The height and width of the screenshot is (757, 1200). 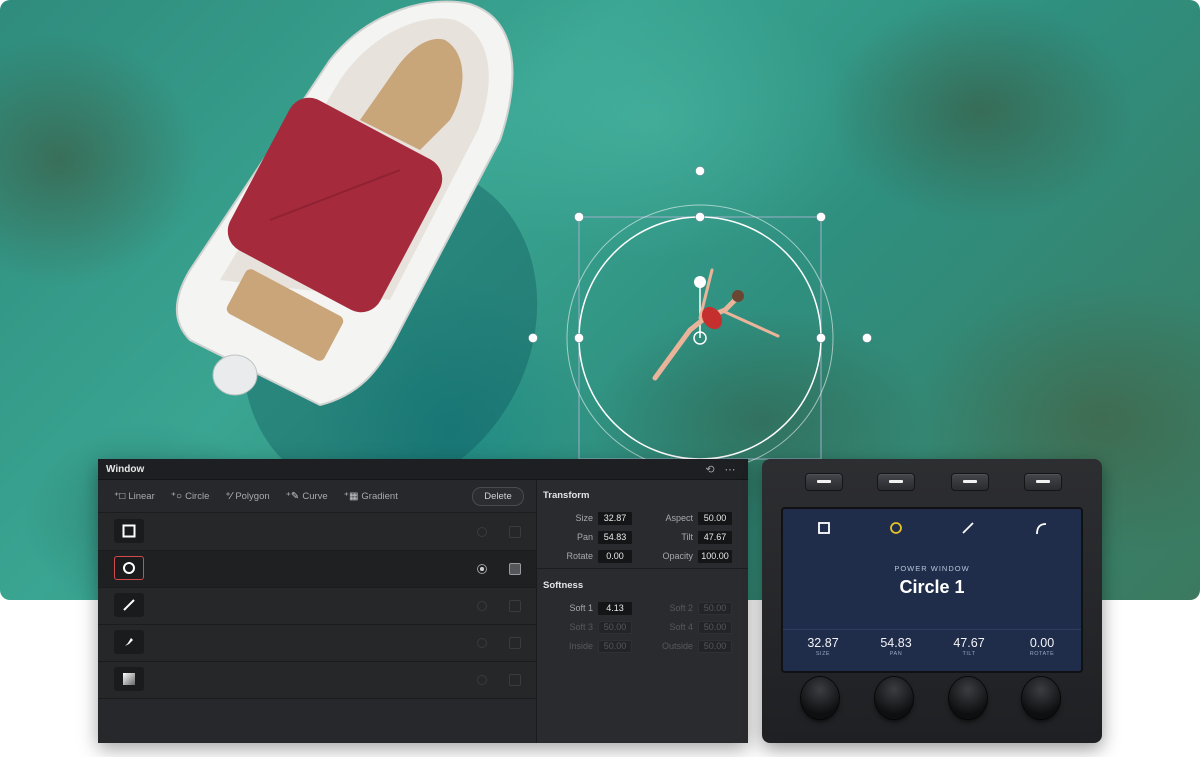 What do you see at coordinates (134, 496) in the screenshot?
I see `tool-linear: ⁺□ Linear` at bounding box center [134, 496].